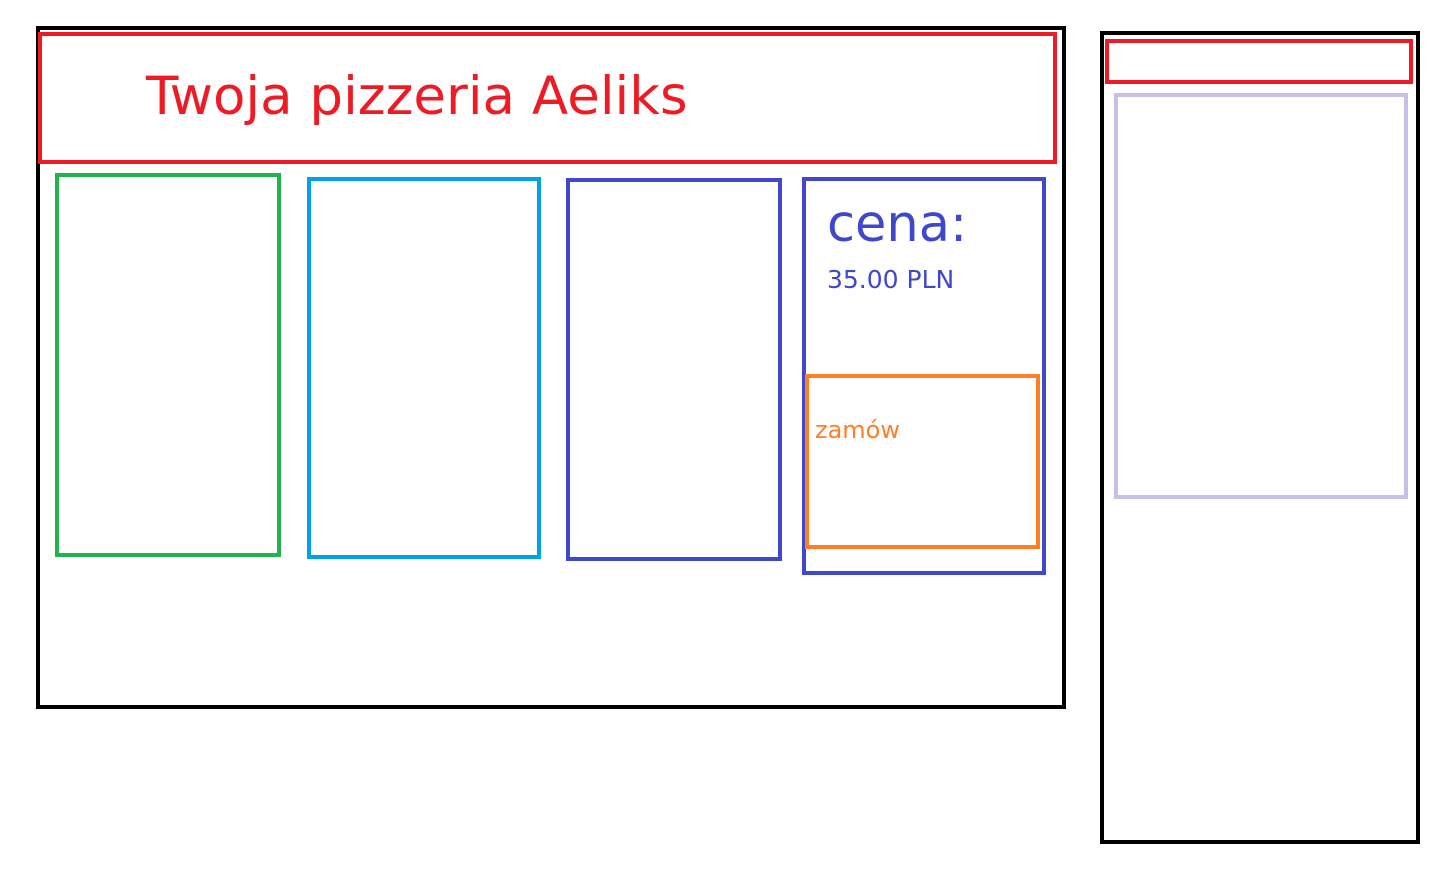 The height and width of the screenshot is (876, 1439). What do you see at coordinates (1261, 296) in the screenshot?
I see `side-panel-content` at bounding box center [1261, 296].